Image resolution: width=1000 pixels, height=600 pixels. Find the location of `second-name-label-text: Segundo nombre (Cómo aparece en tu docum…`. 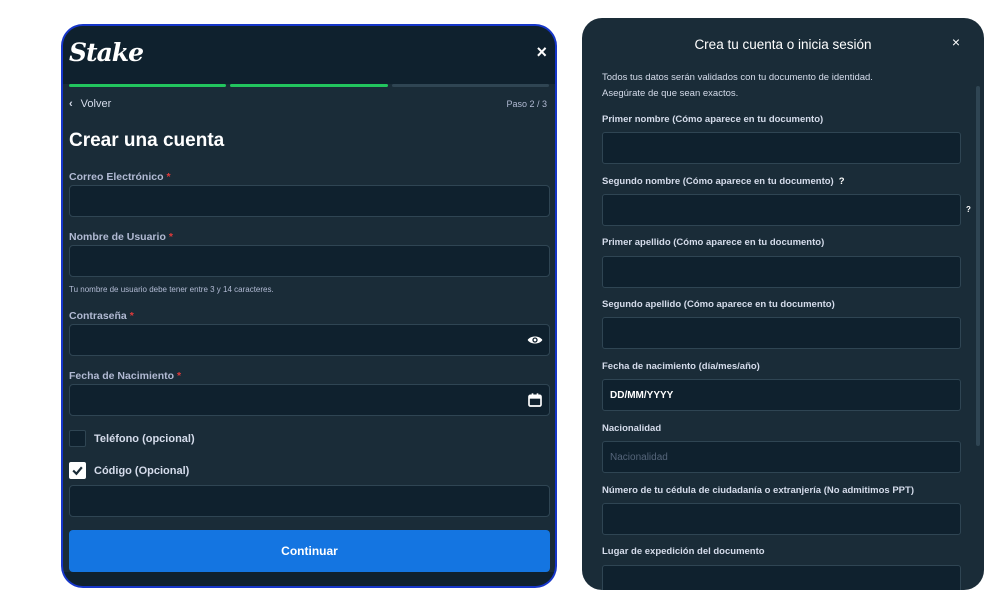

second-name-label-text: Segundo nombre (Cómo aparece en tu docum… is located at coordinates (718, 181).